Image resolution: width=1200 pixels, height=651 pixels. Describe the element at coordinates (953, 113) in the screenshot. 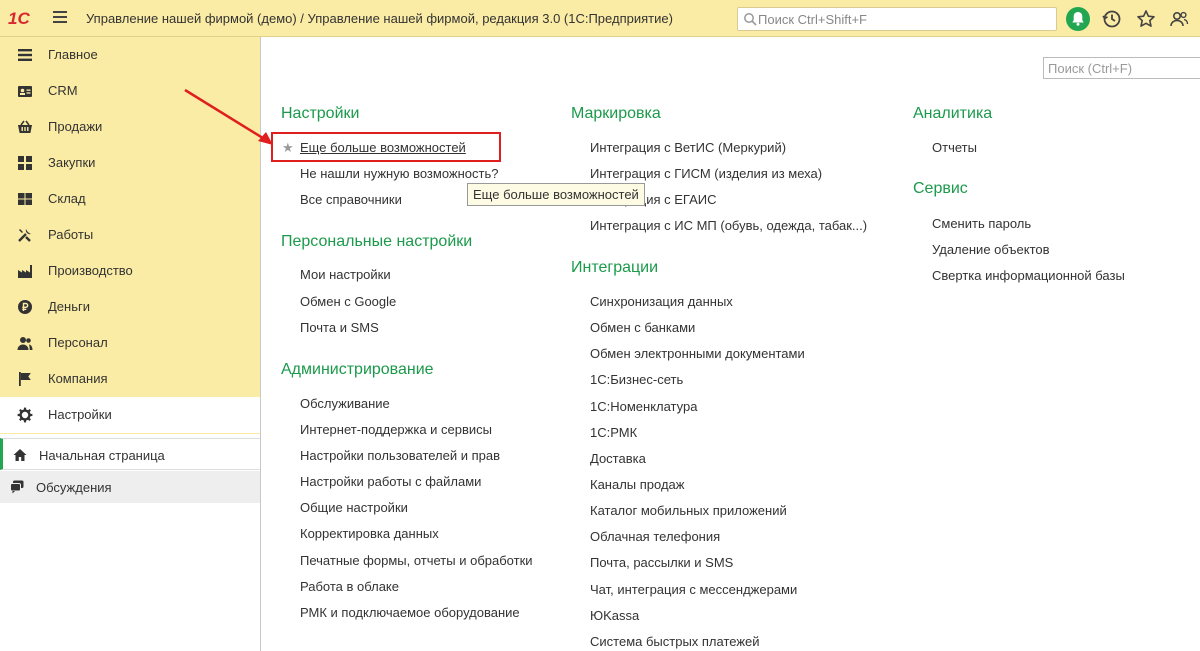

I see `section-title-analytics: Аналитика` at that location.